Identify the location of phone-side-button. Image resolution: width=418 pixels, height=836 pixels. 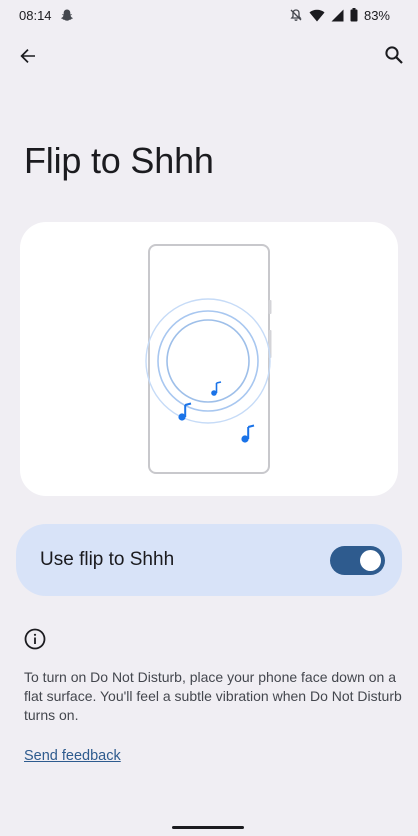
(270, 307).